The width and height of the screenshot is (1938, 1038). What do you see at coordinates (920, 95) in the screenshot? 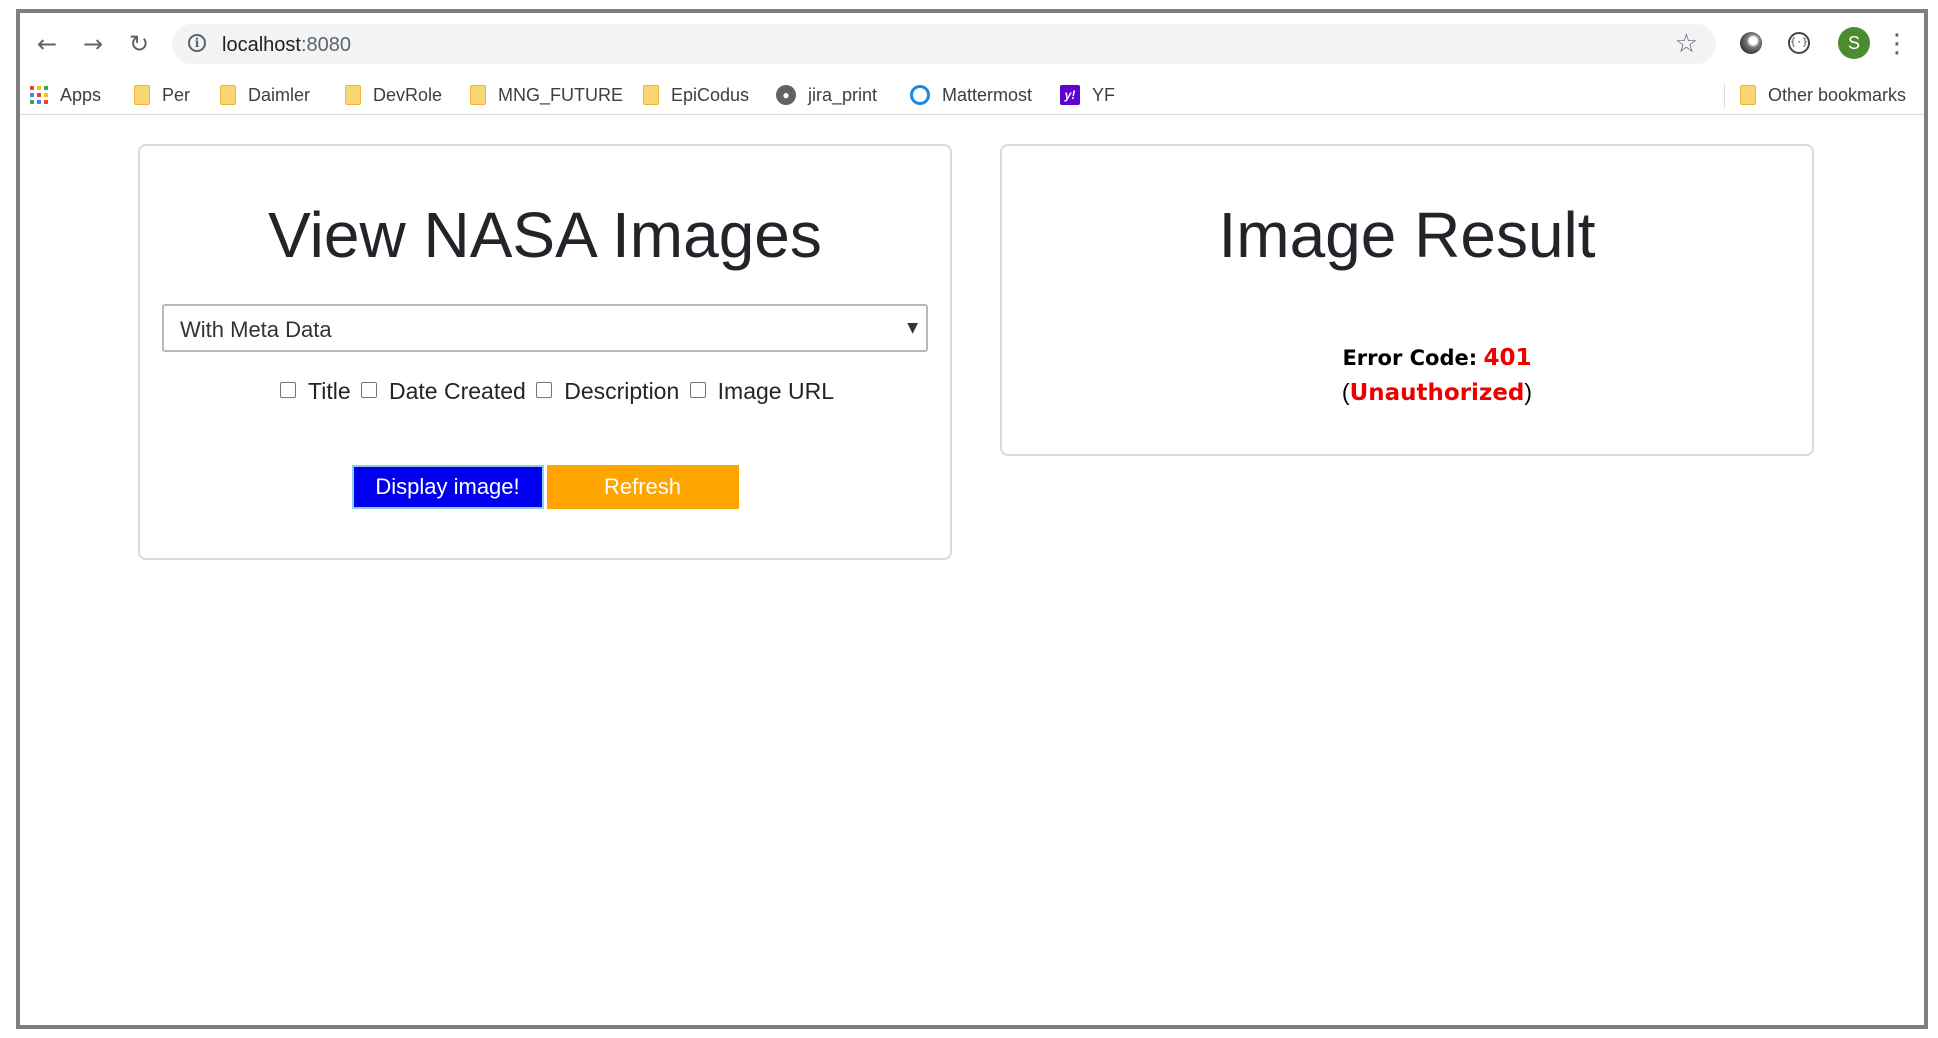
I see `mattermost-icon` at bounding box center [920, 95].